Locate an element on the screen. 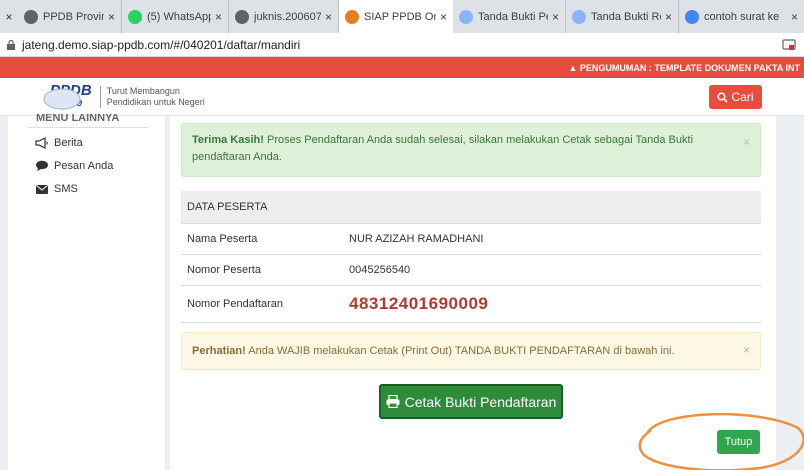 The image size is (804, 470). tab-title: PPDB Provinsi J is located at coordinates (73, 16).